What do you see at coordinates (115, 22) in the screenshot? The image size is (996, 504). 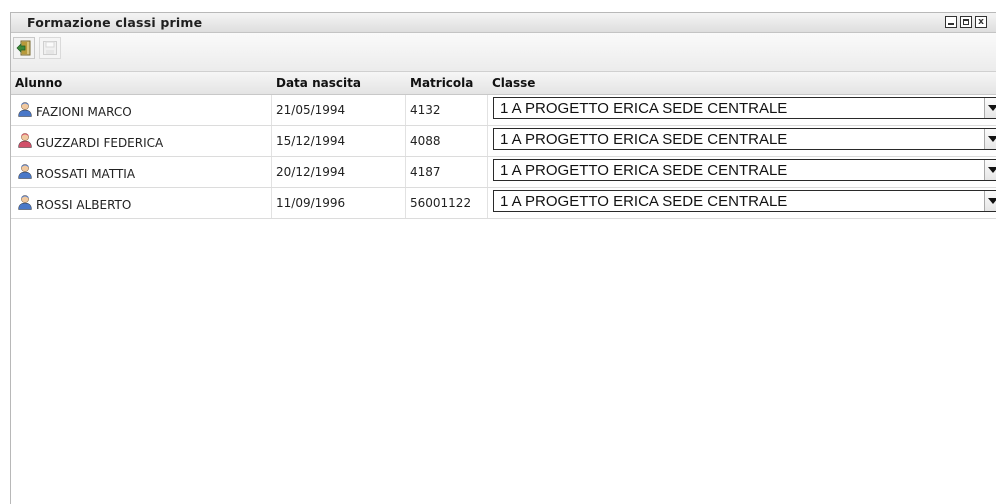 I see `window-title: Formazione classi prime` at bounding box center [115, 22].